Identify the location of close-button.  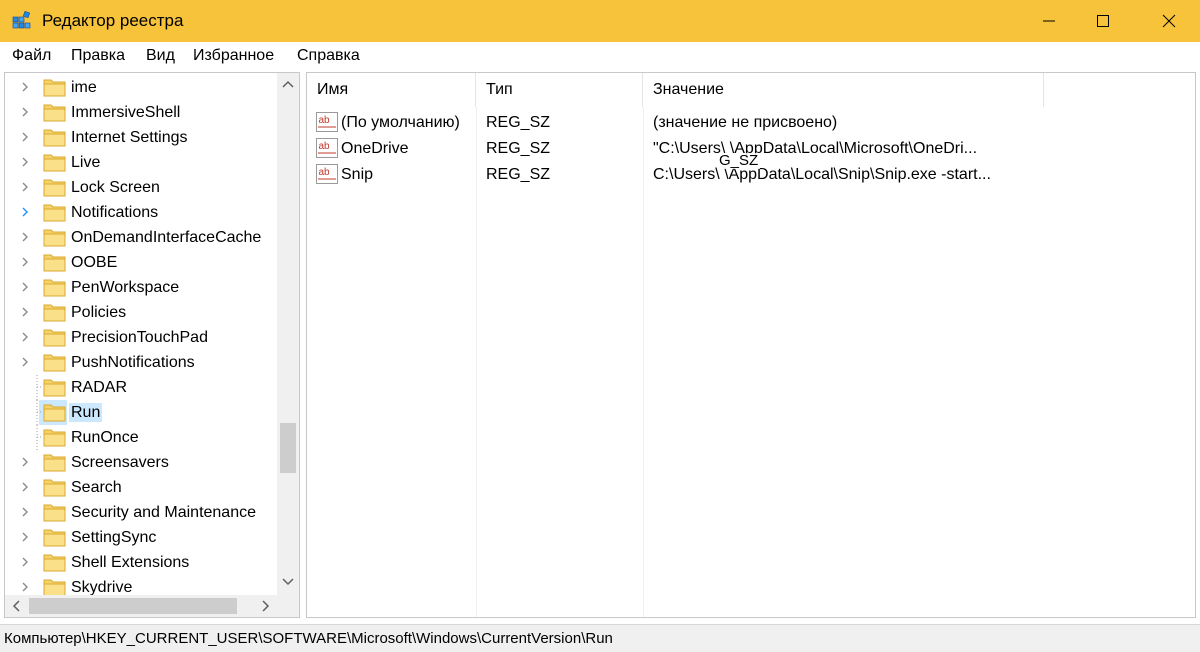
(1169, 21).